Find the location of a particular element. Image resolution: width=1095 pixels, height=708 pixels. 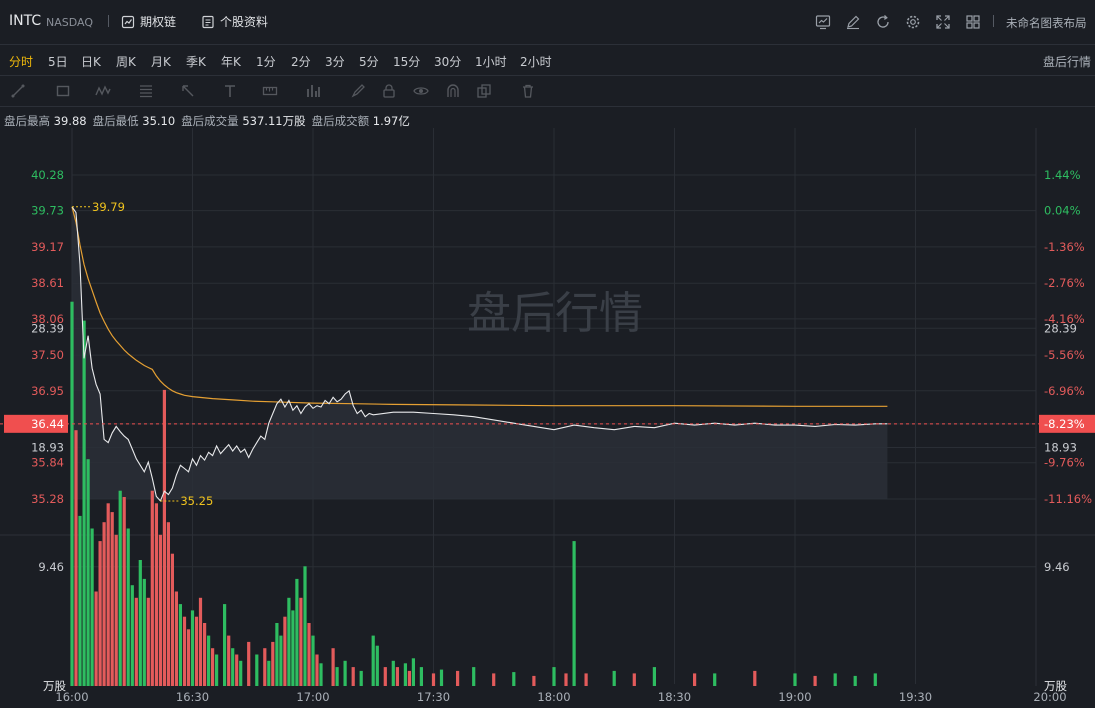

refresh-icon is located at coordinates (883, 22).